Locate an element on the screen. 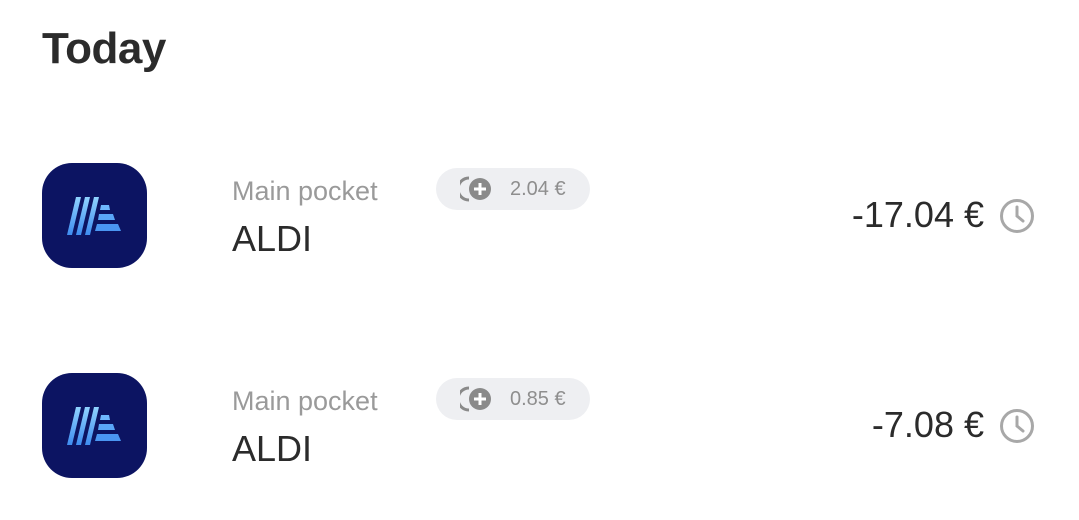 The height and width of the screenshot is (520, 1079). roundup-amount: 0.85 € is located at coordinates (538, 398).